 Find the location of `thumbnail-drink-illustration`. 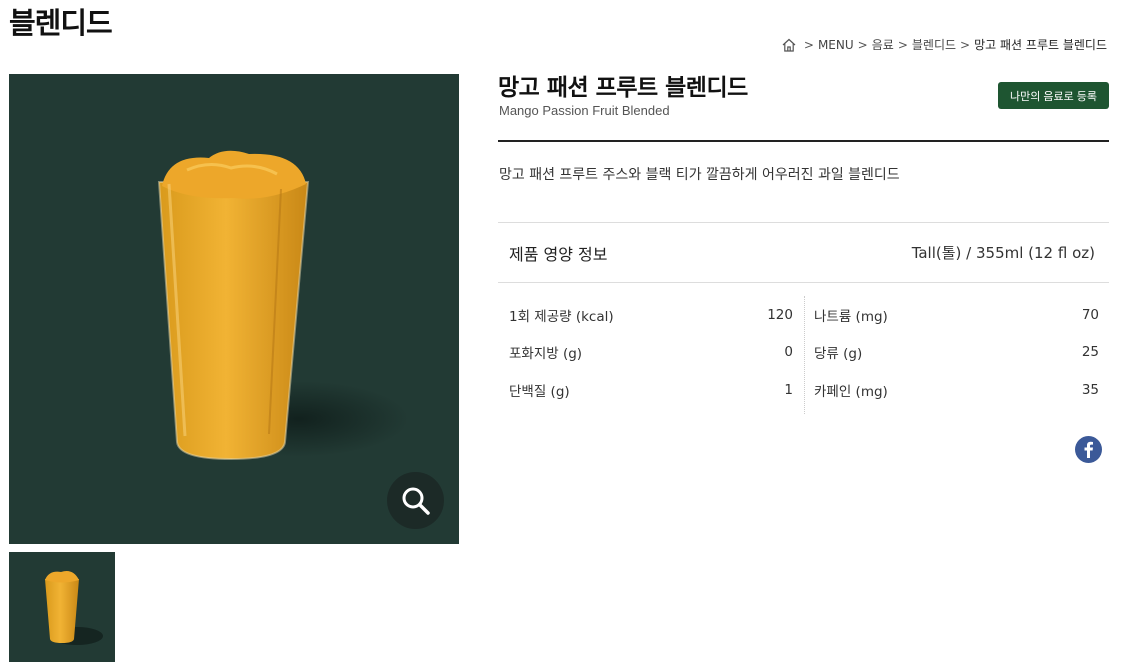

thumbnail-drink-illustration is located at coordinates (74, 608).